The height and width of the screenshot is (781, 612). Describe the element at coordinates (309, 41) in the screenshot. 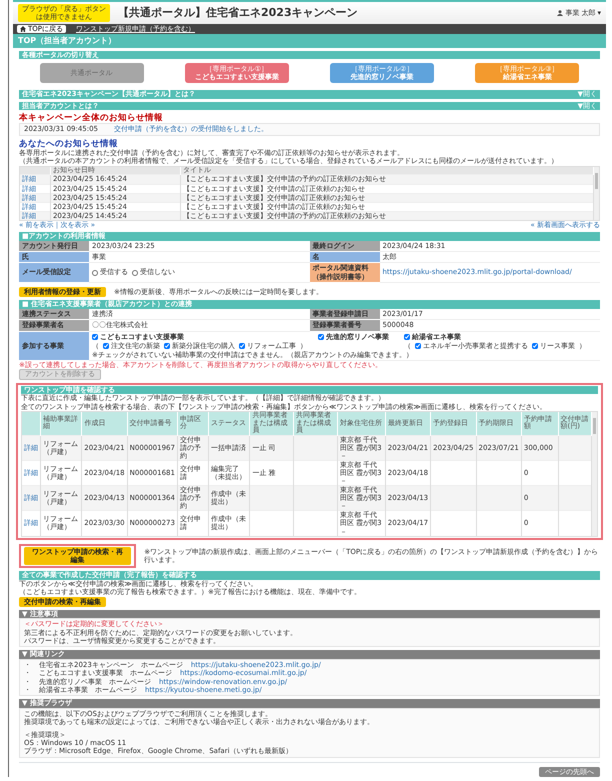

I see `page-title: TOP（担当者アカウント）` at that location.